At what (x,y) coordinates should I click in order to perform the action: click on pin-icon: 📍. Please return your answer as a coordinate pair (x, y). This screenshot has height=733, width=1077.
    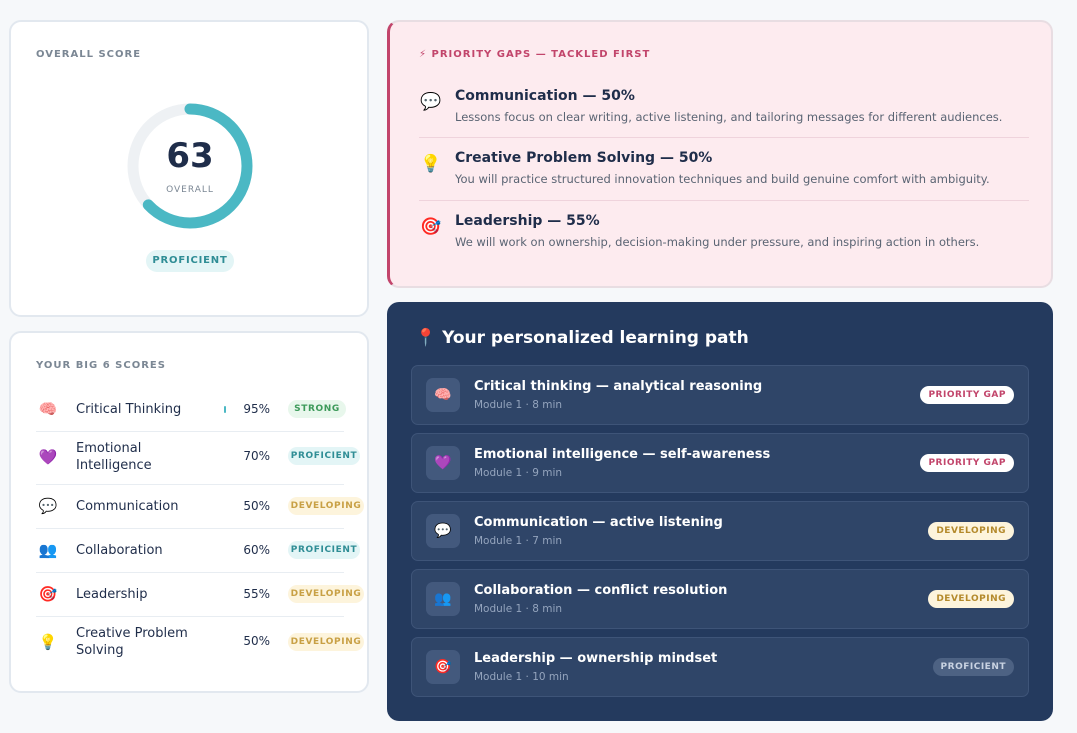
    Looking at the image, I should click on (426, 338).